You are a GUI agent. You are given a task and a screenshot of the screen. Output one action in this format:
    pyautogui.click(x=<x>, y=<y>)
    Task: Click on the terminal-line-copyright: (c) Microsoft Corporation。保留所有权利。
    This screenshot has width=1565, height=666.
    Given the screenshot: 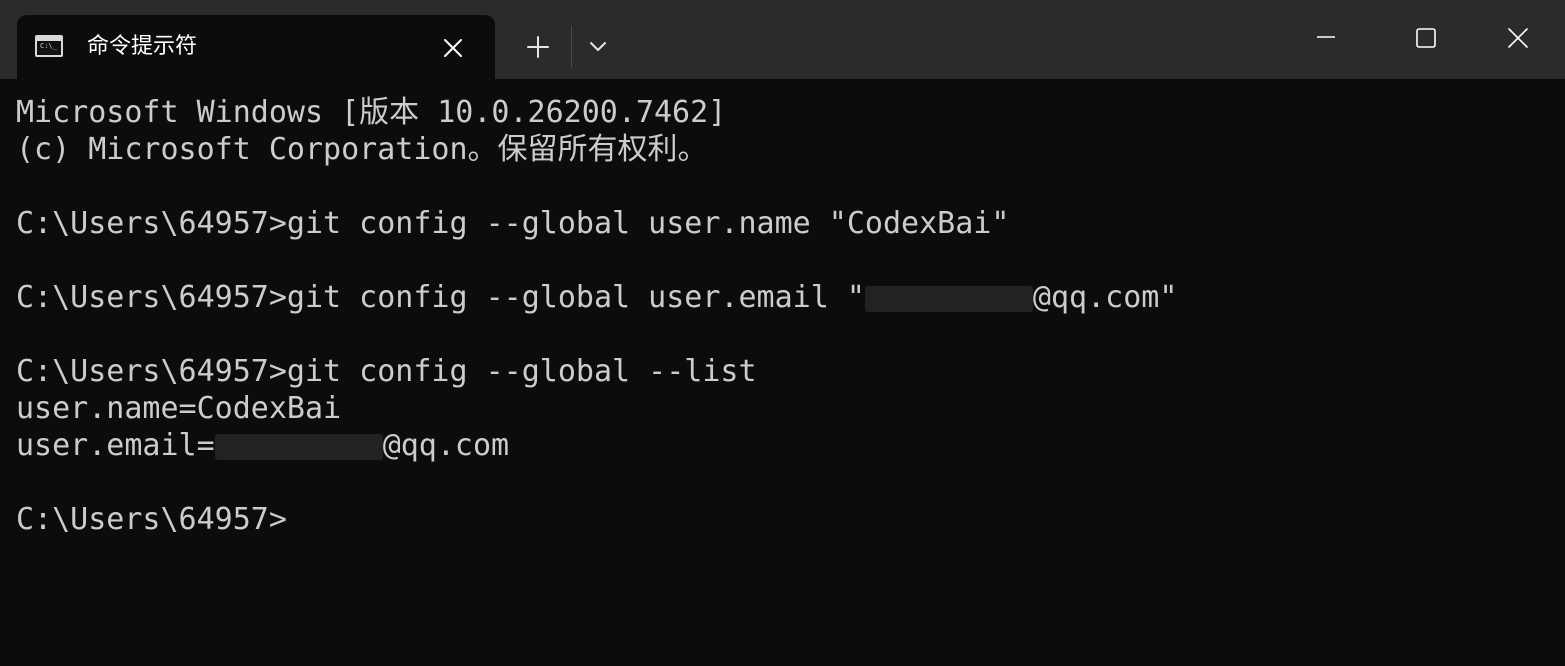 What is the action you would take?
    pyautogui.click(x=362, y=149)
    